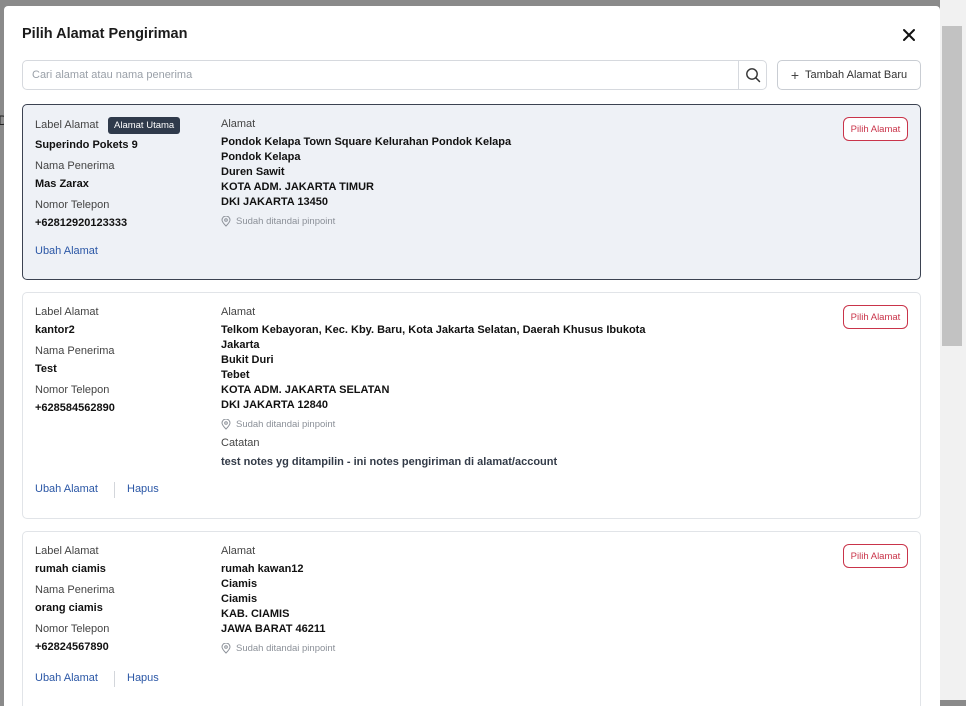  I want to click on scrollbar-thumb, so click(952, 186).